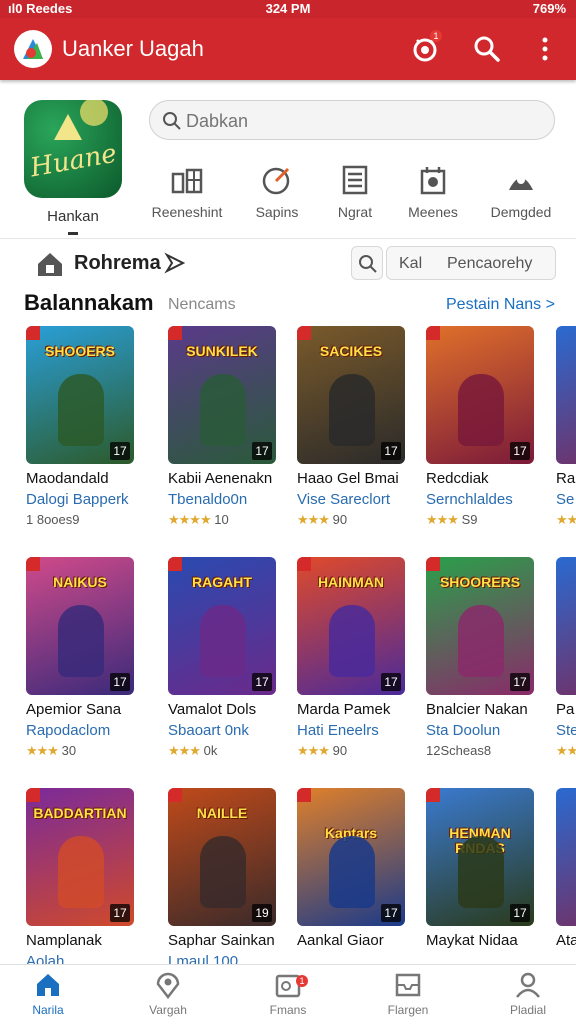 Image resolution: width=576 pixels, height=1024 pixels. What do you see at coordinates (487, 49) in the screenshot?
I see `search-button` at bounding box center [487, 49].